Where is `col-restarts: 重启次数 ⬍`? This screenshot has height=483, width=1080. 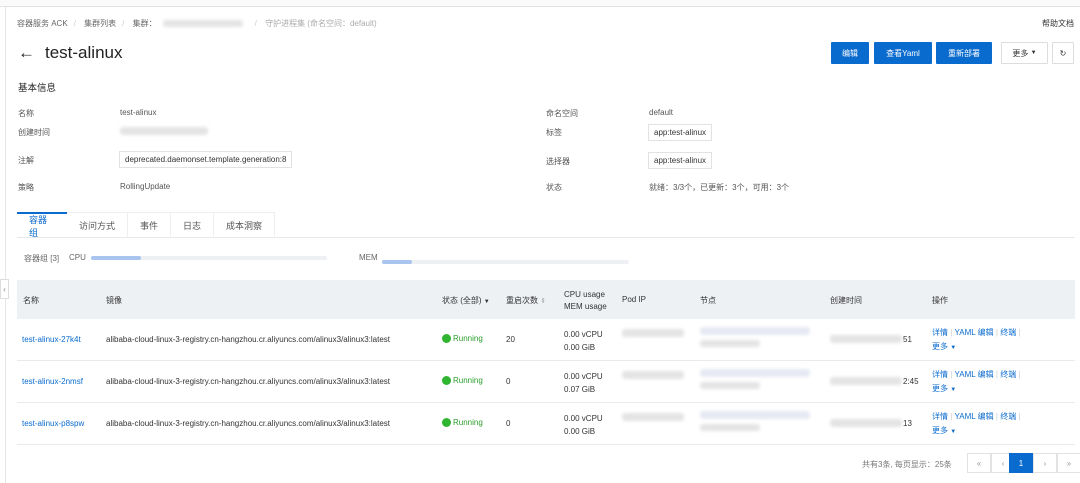 col-restarts: 重启次数 ⬍ is located at coordinates (526, 300).